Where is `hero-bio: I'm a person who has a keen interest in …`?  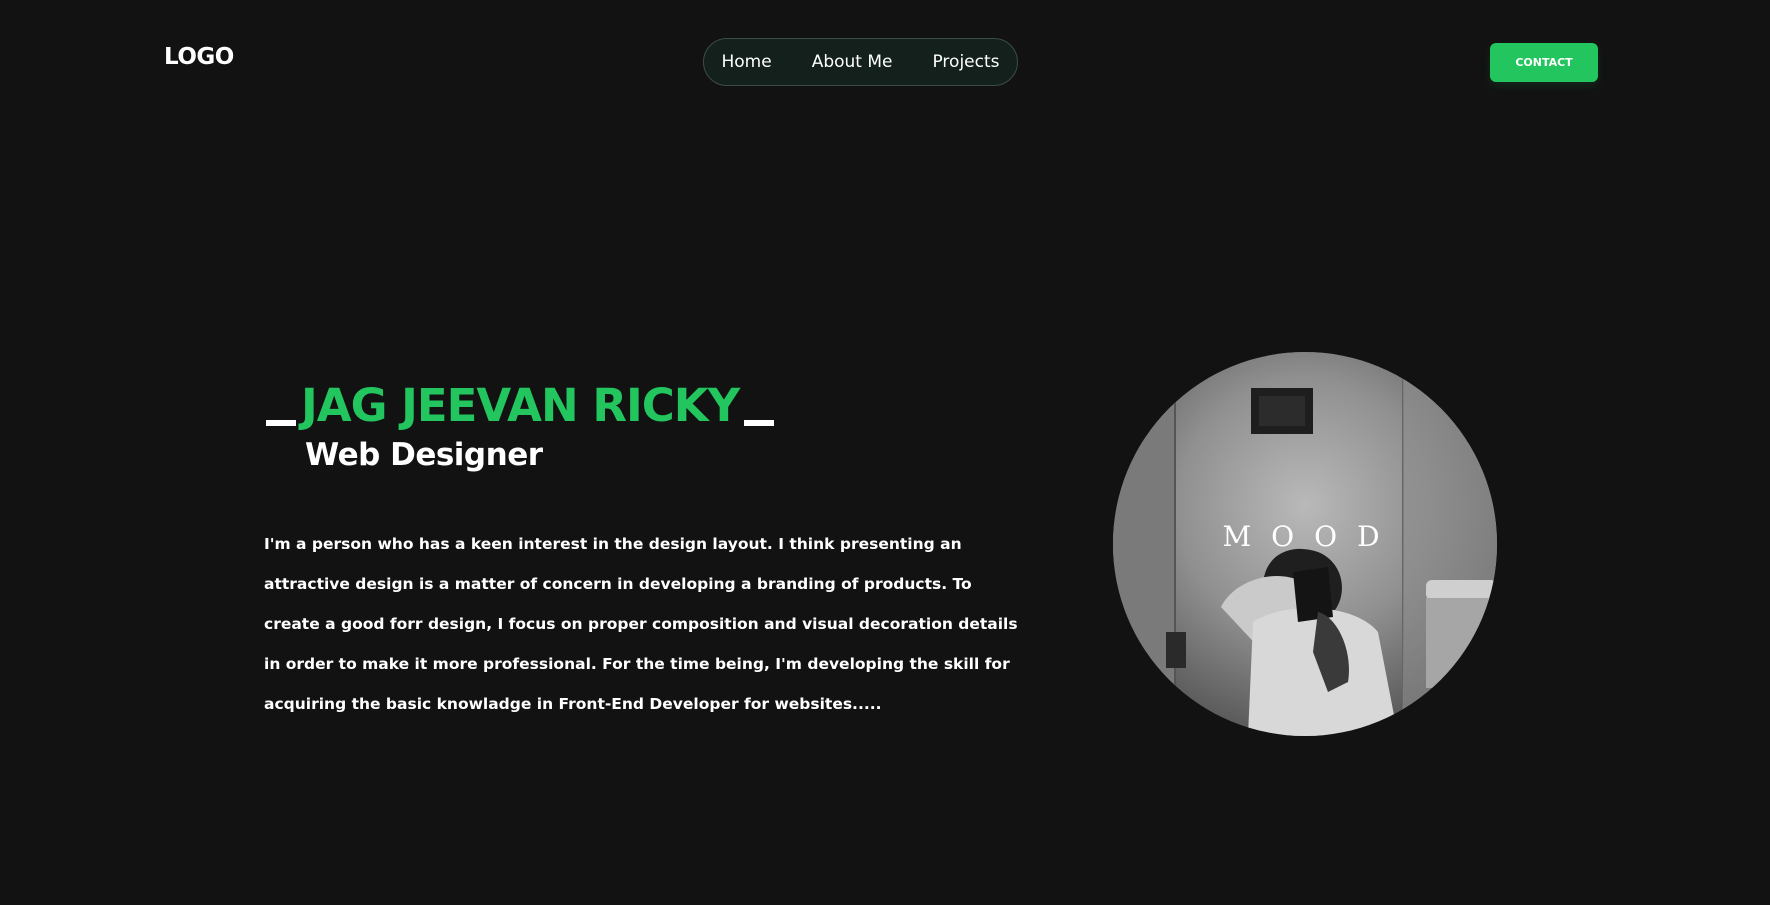
hero-bio: I'm a person who has a keen interest in … is located at coordinates (641, 623).